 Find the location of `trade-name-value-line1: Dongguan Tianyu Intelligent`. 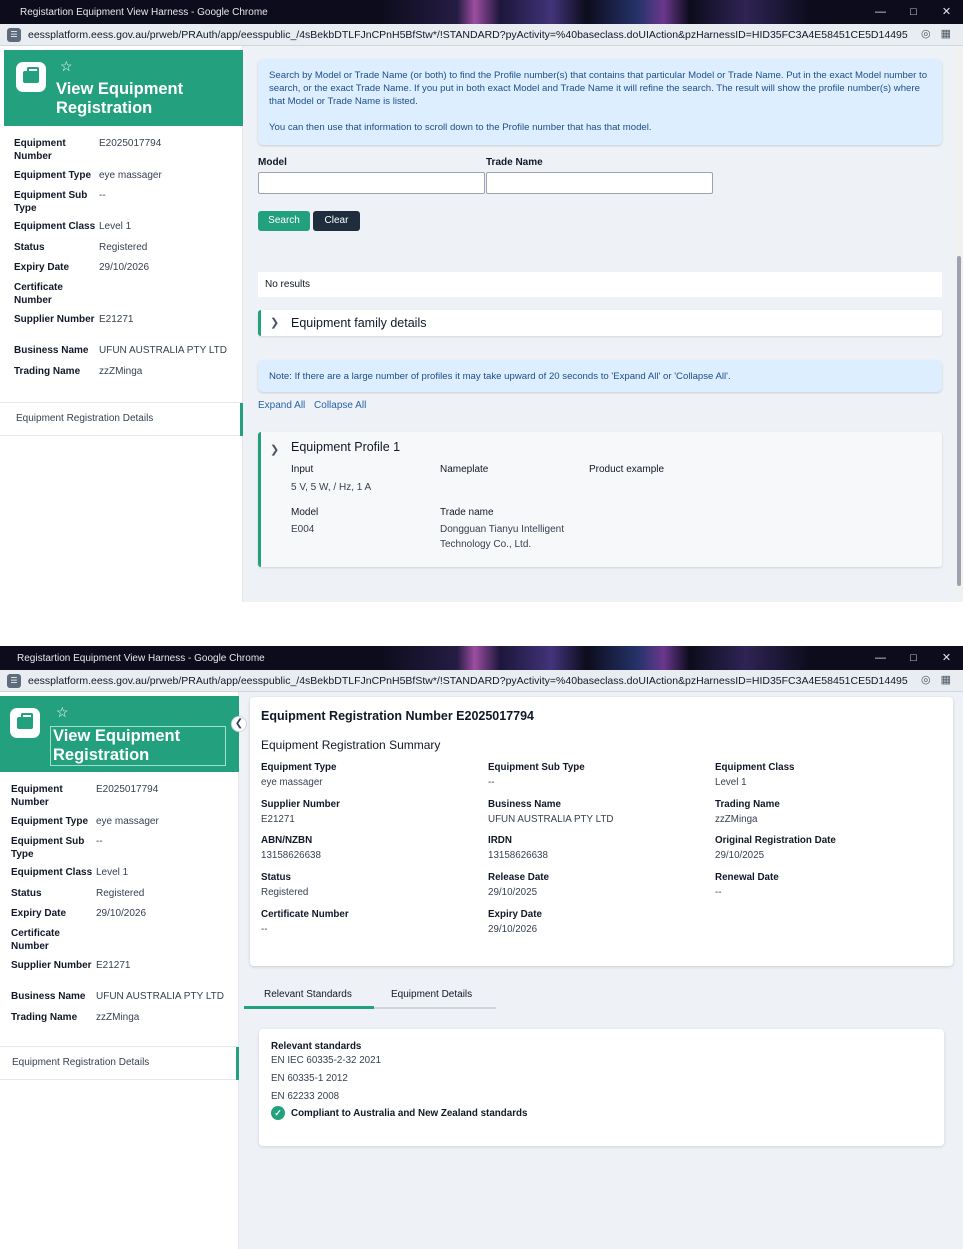

trade-name-value-line1: Dongguan Tianyu Intelligent is located at coordinates (502, 529).